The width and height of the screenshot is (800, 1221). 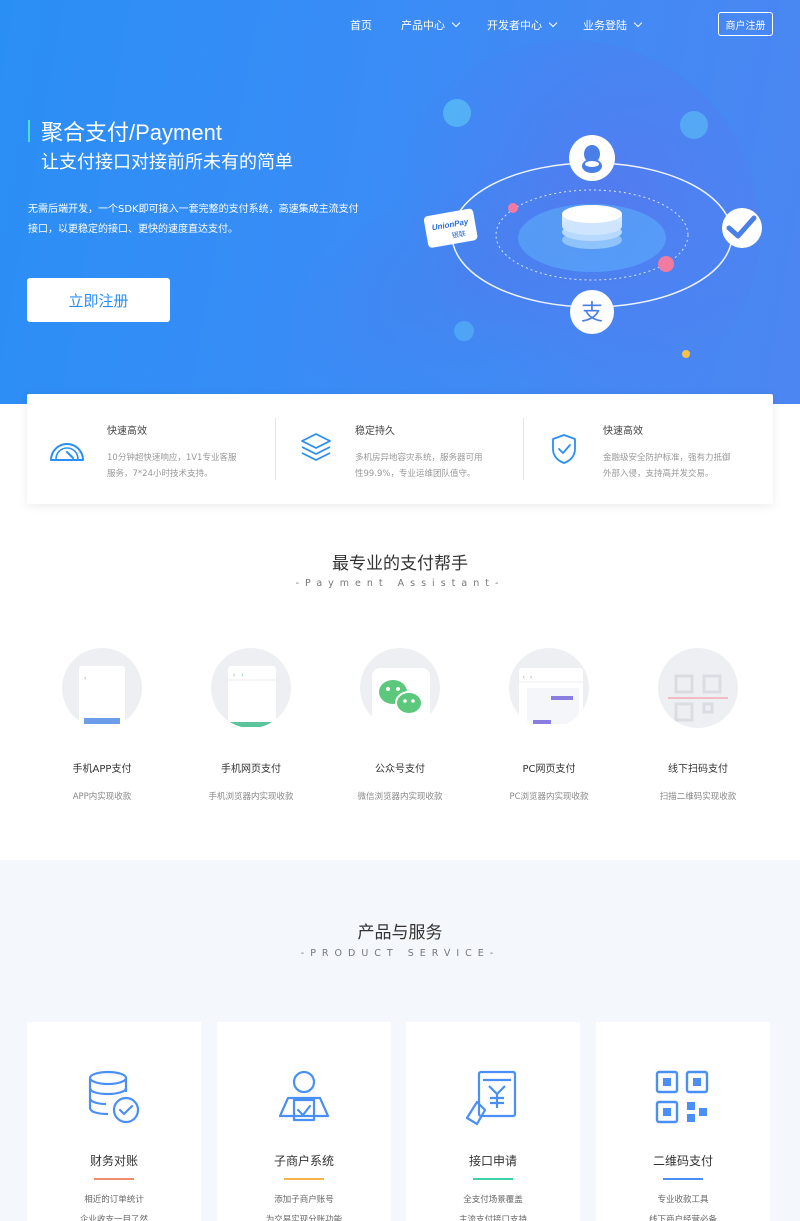 I want to click on unionpay-icon: UnionPay 银联, so click(x=450, y=228).